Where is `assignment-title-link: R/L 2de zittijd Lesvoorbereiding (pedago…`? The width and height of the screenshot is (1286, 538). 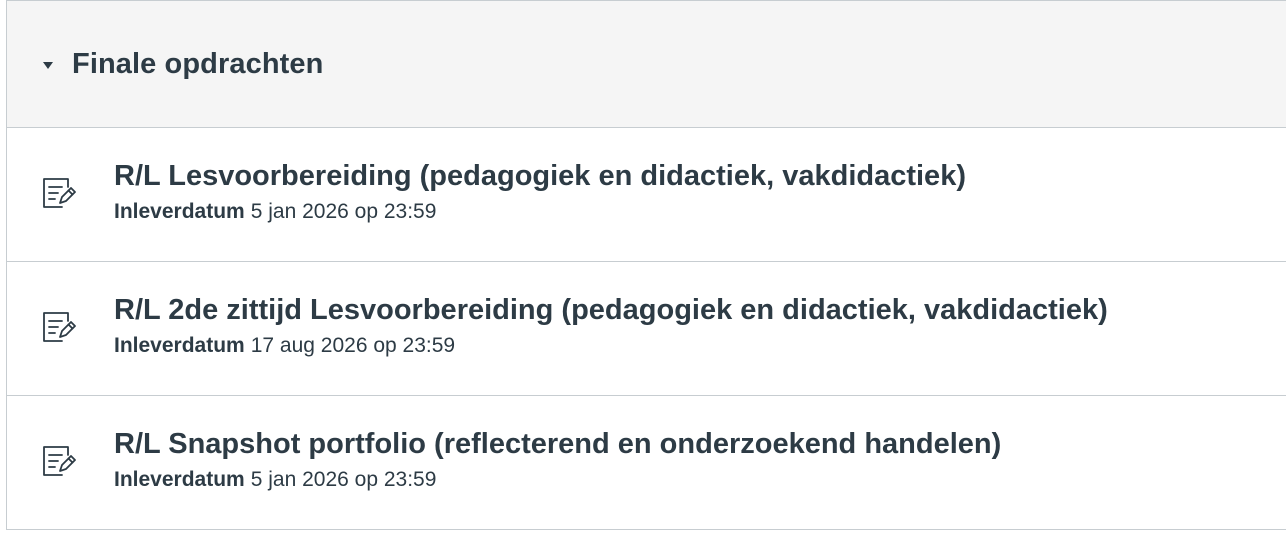
assignment-title-link: R/L 2de zittijd Lesvoorbereiding (pedago… is located at coordinates (611, 310).